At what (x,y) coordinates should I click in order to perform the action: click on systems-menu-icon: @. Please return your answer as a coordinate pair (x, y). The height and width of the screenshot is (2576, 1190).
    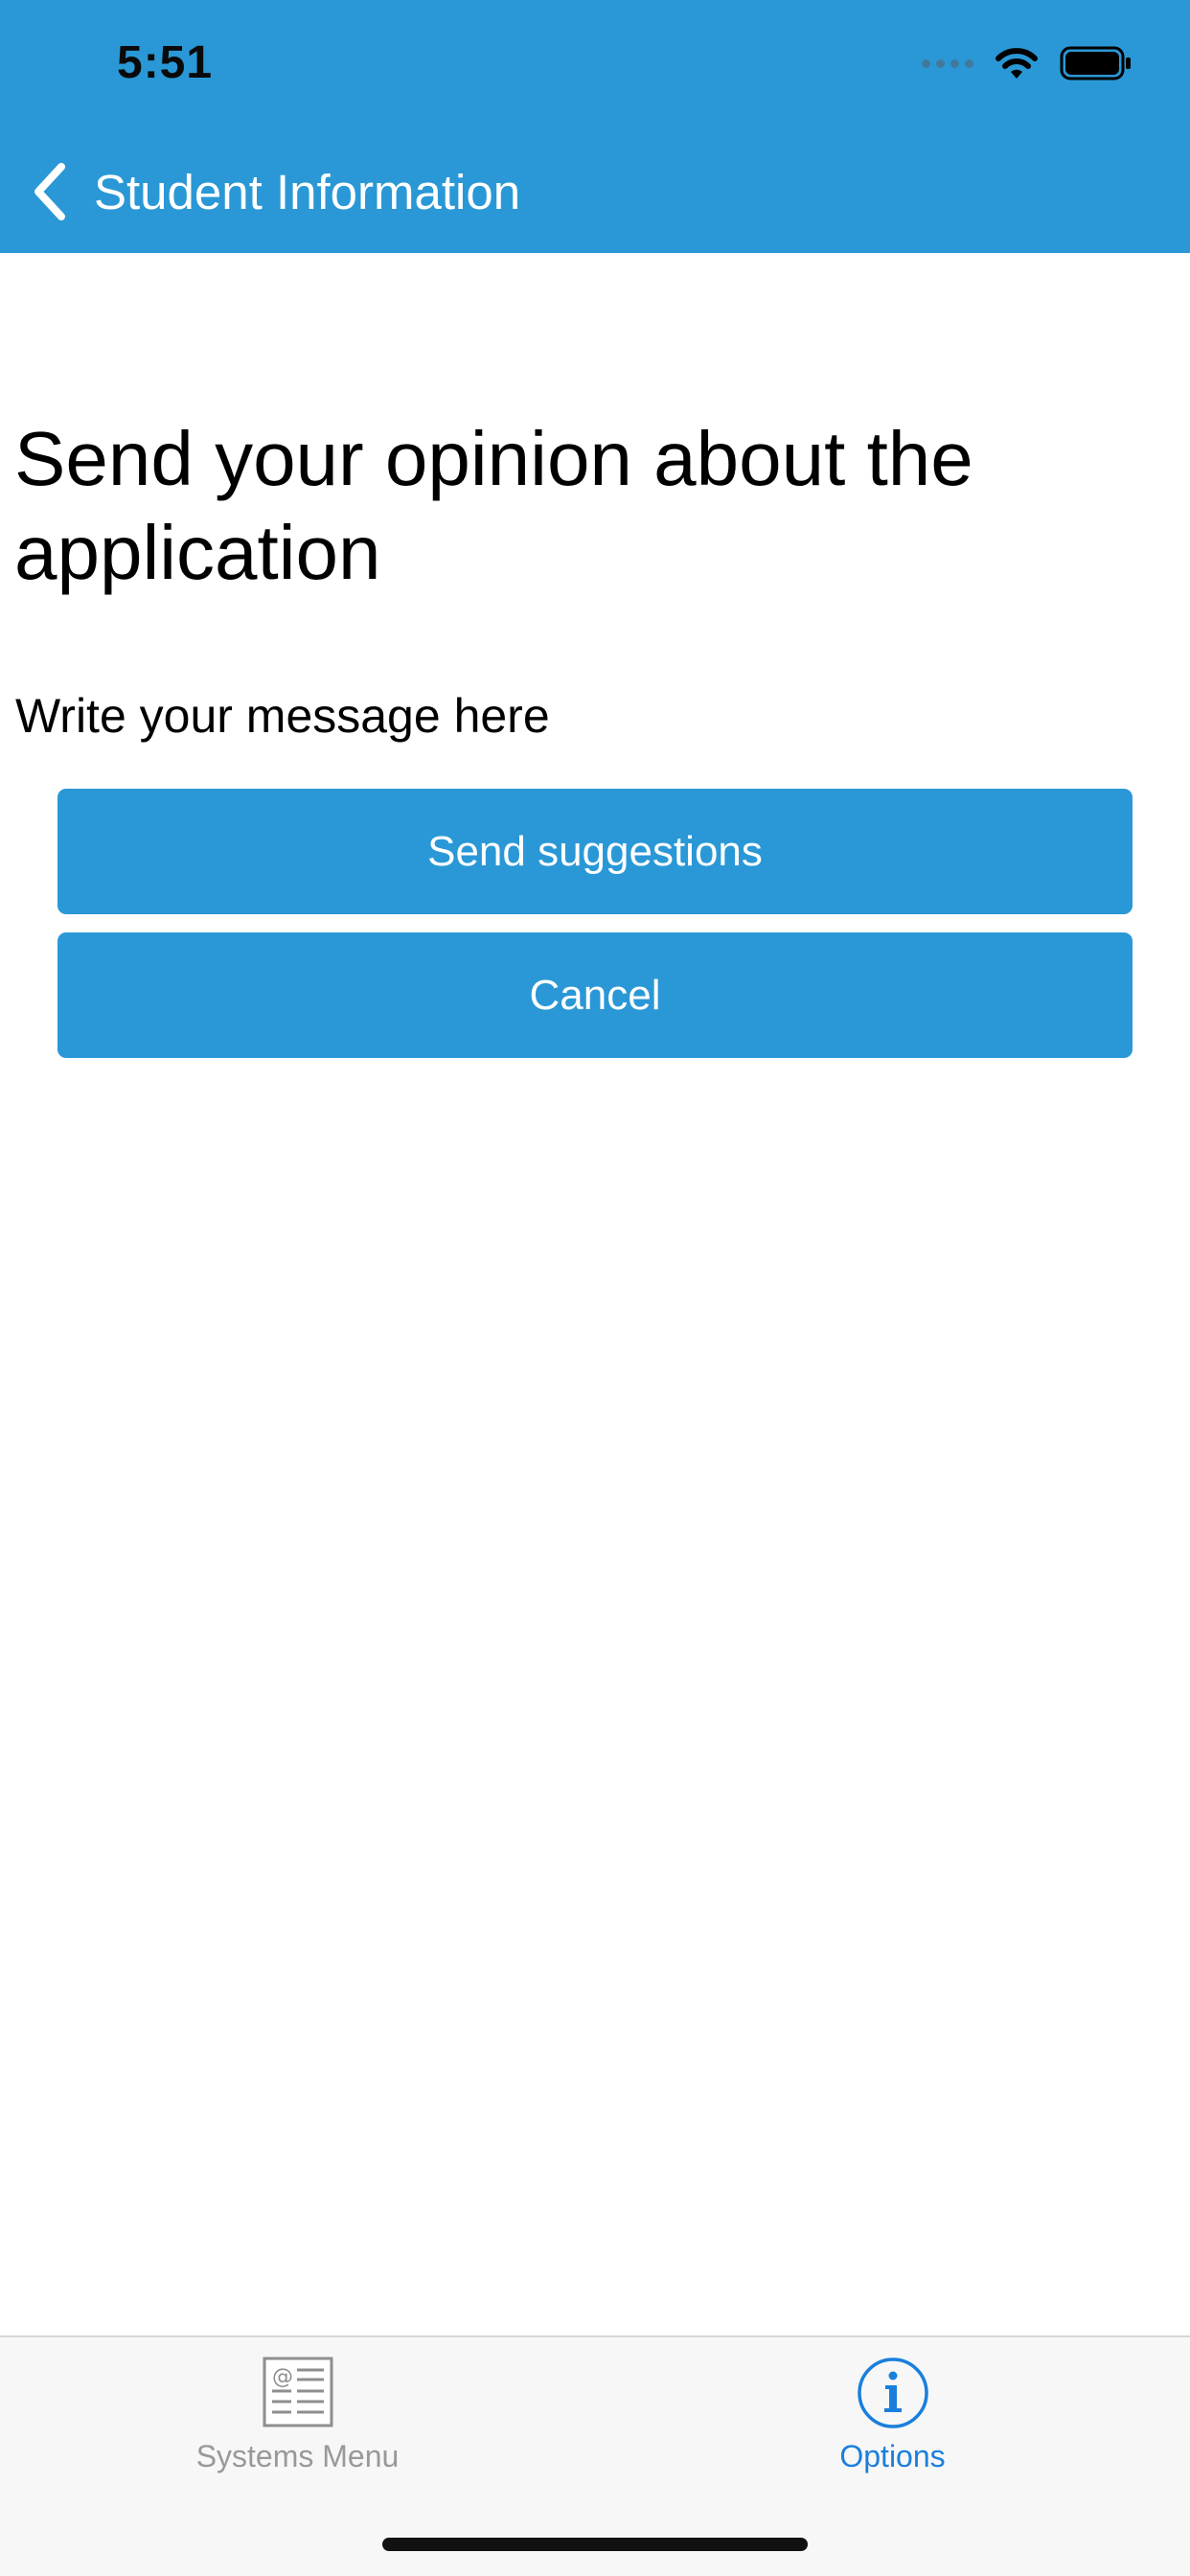
    Looking at the image, I should click on (297, 2392).